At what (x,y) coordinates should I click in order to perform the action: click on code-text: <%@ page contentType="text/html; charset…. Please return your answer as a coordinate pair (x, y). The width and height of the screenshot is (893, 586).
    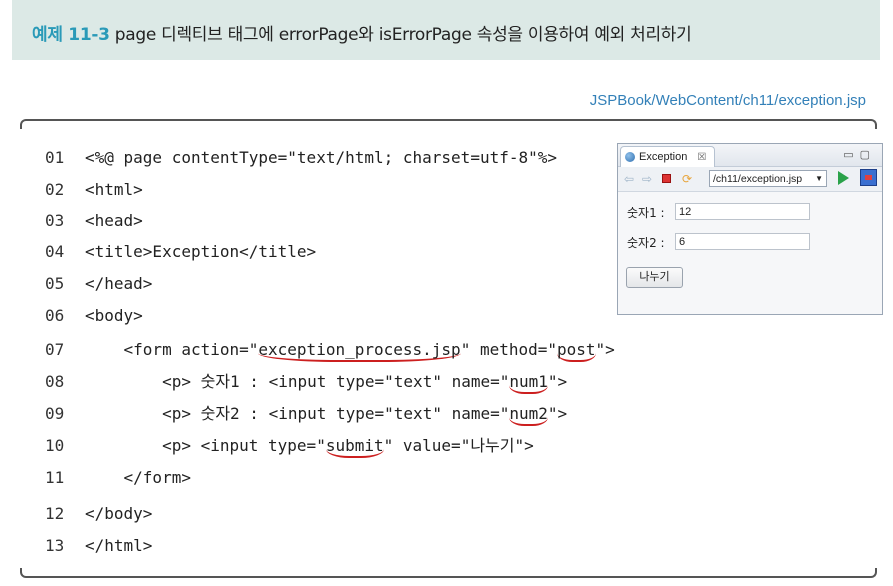
    Looking at the image, I should click on (321, 157).